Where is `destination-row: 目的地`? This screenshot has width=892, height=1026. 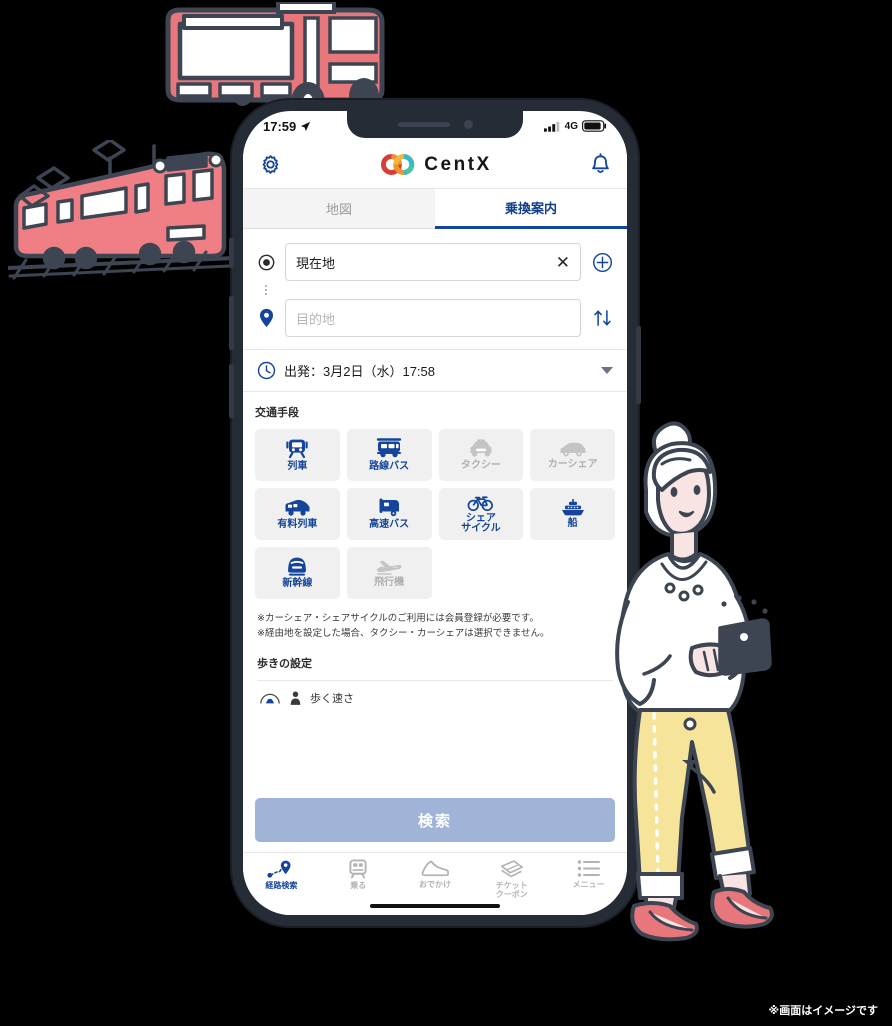
destination-row: 目的地 is located at coordinates (435, 318).